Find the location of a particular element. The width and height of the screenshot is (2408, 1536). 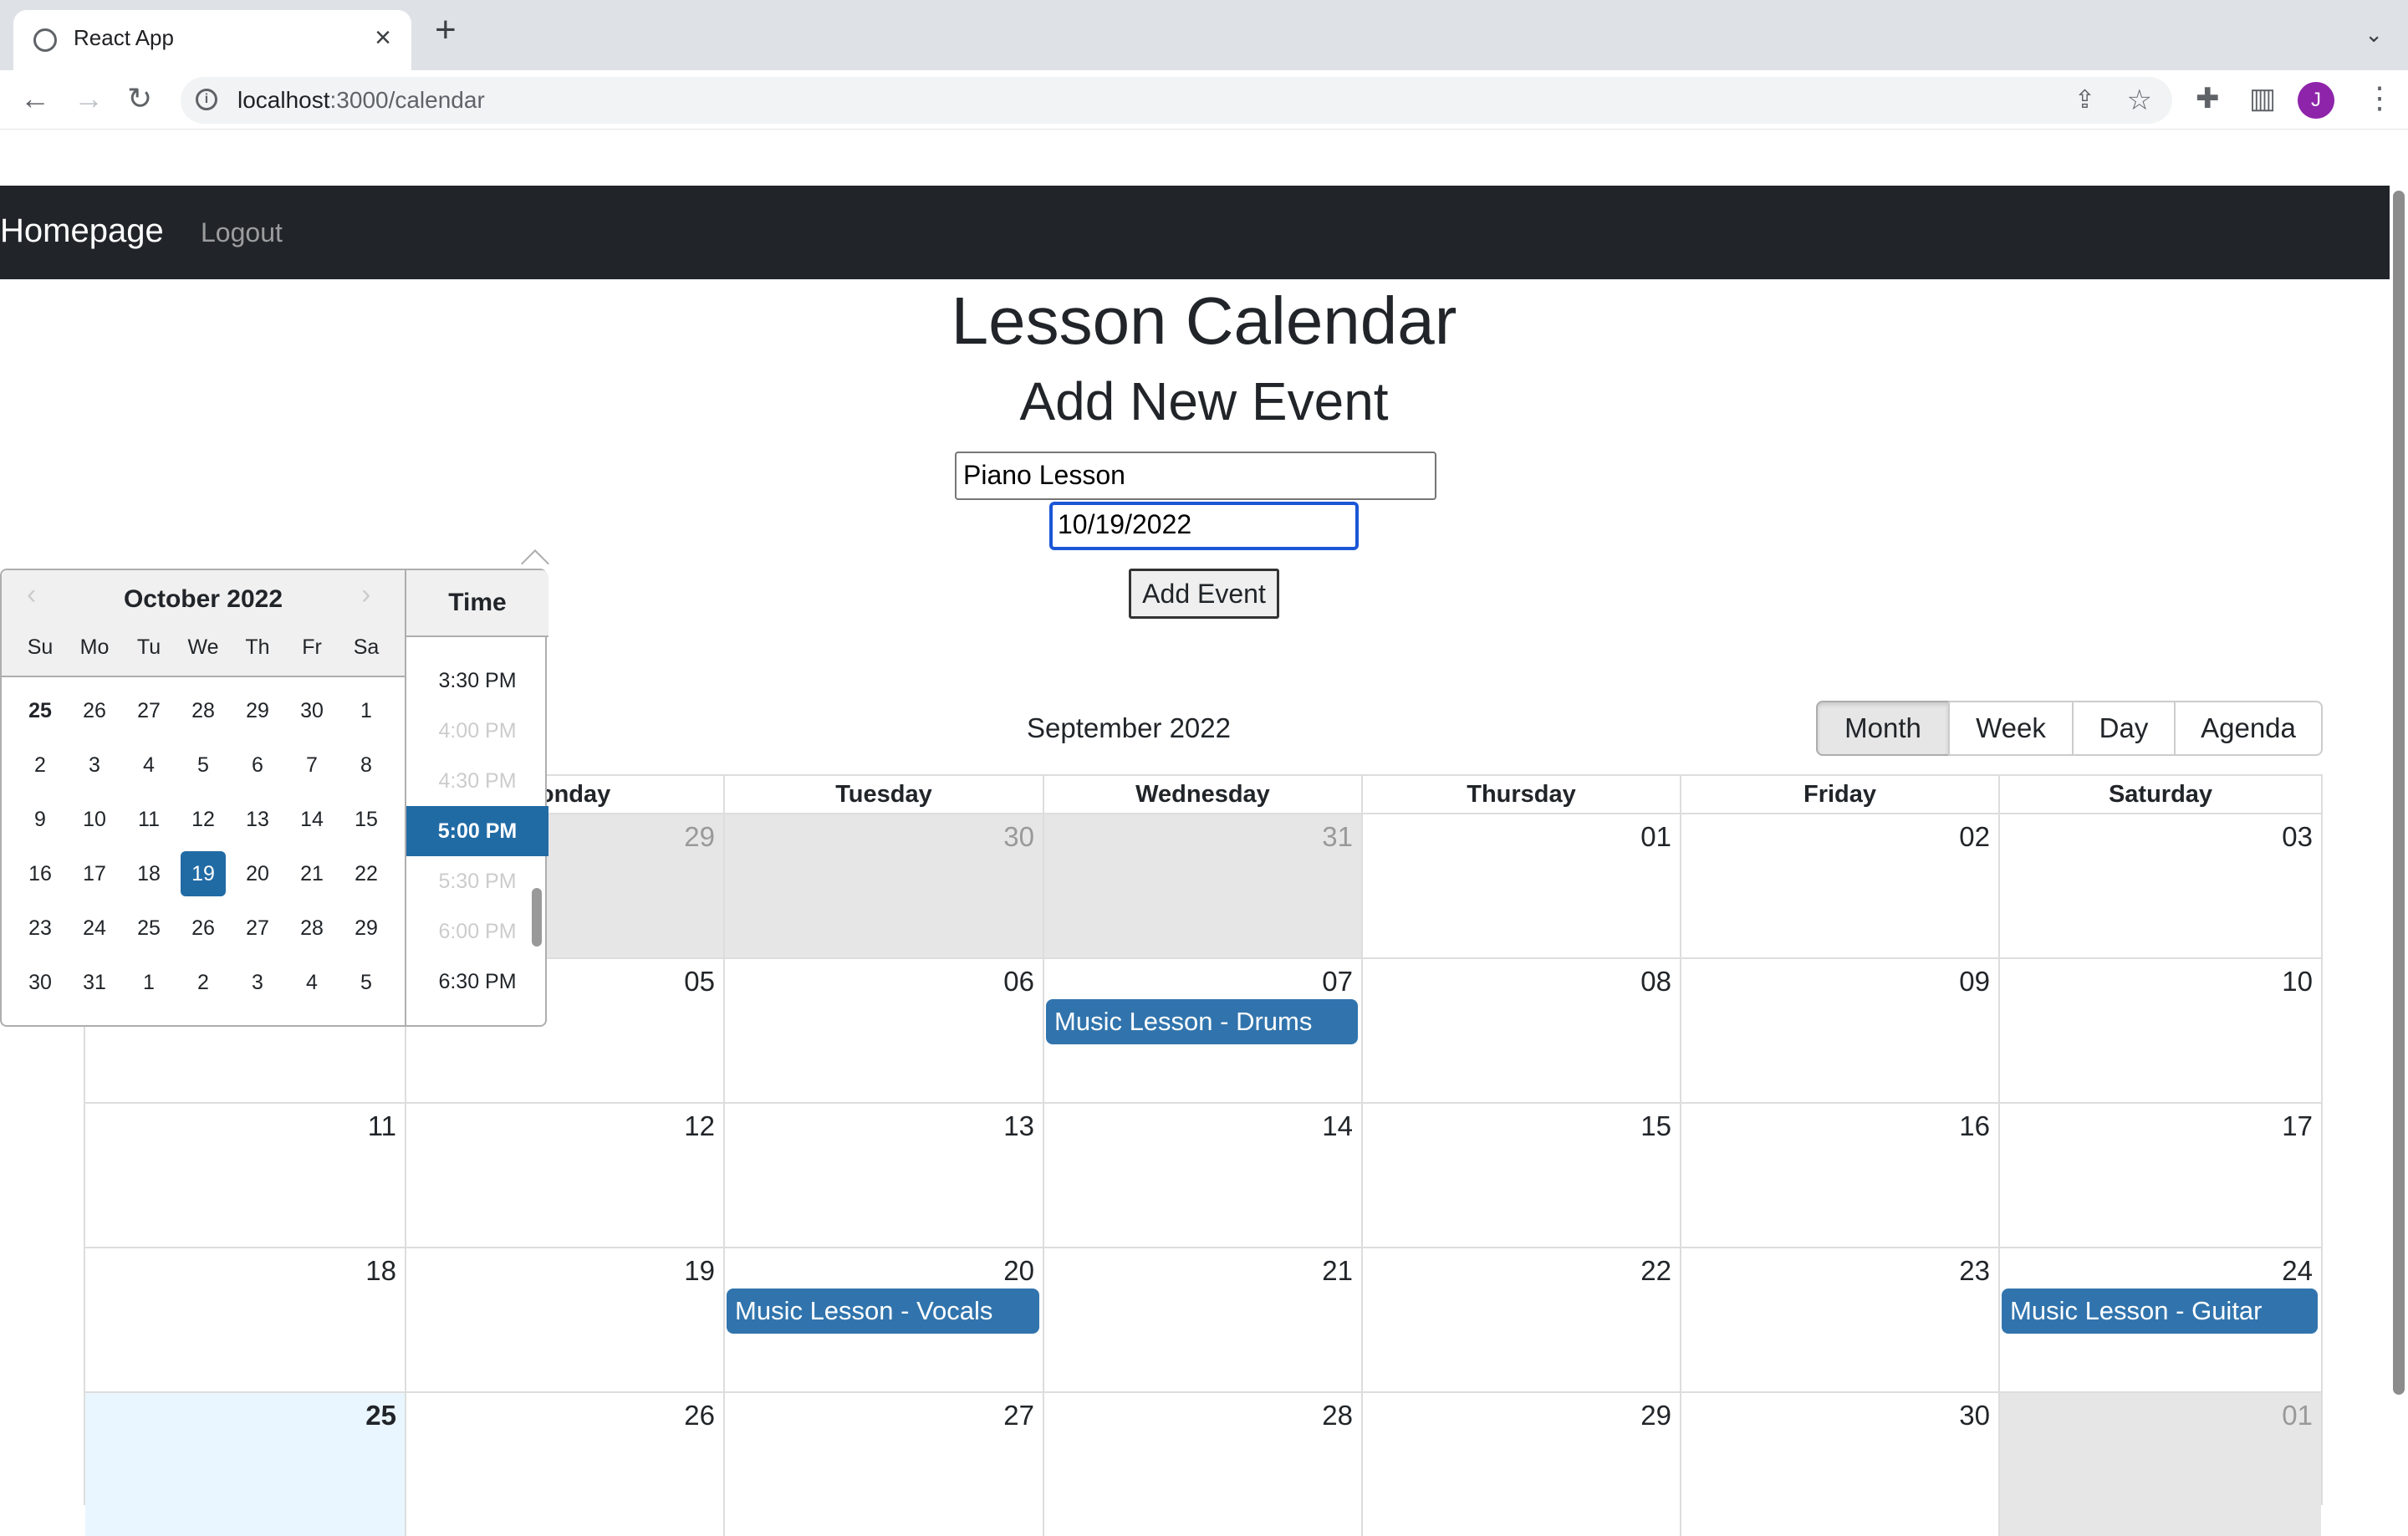

day-cell: 08 is located at coordinates (1521, 1029).